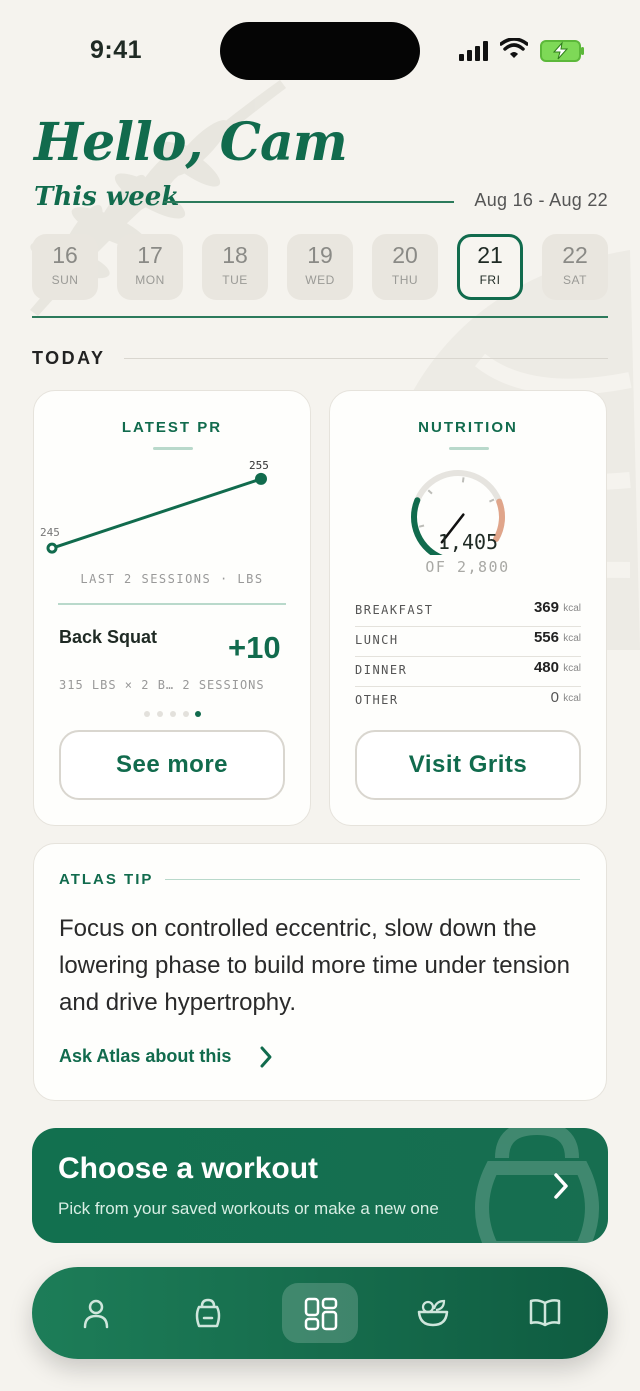 Image resolution: width=640 pixels, height=1391 pixels. What do you see at coordinates (366, 358) in the screenshot?
I see `today-divider` at bounding box center [366, 358].